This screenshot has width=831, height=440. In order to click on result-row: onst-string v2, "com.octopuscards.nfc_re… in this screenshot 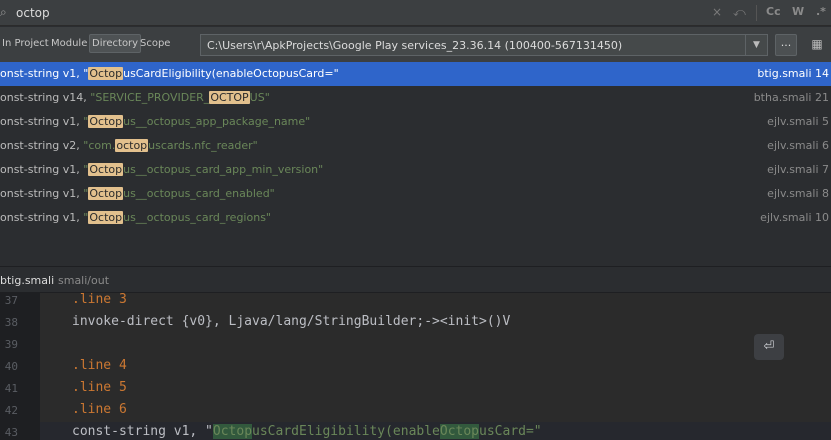, I will do `click(415, 146)`.